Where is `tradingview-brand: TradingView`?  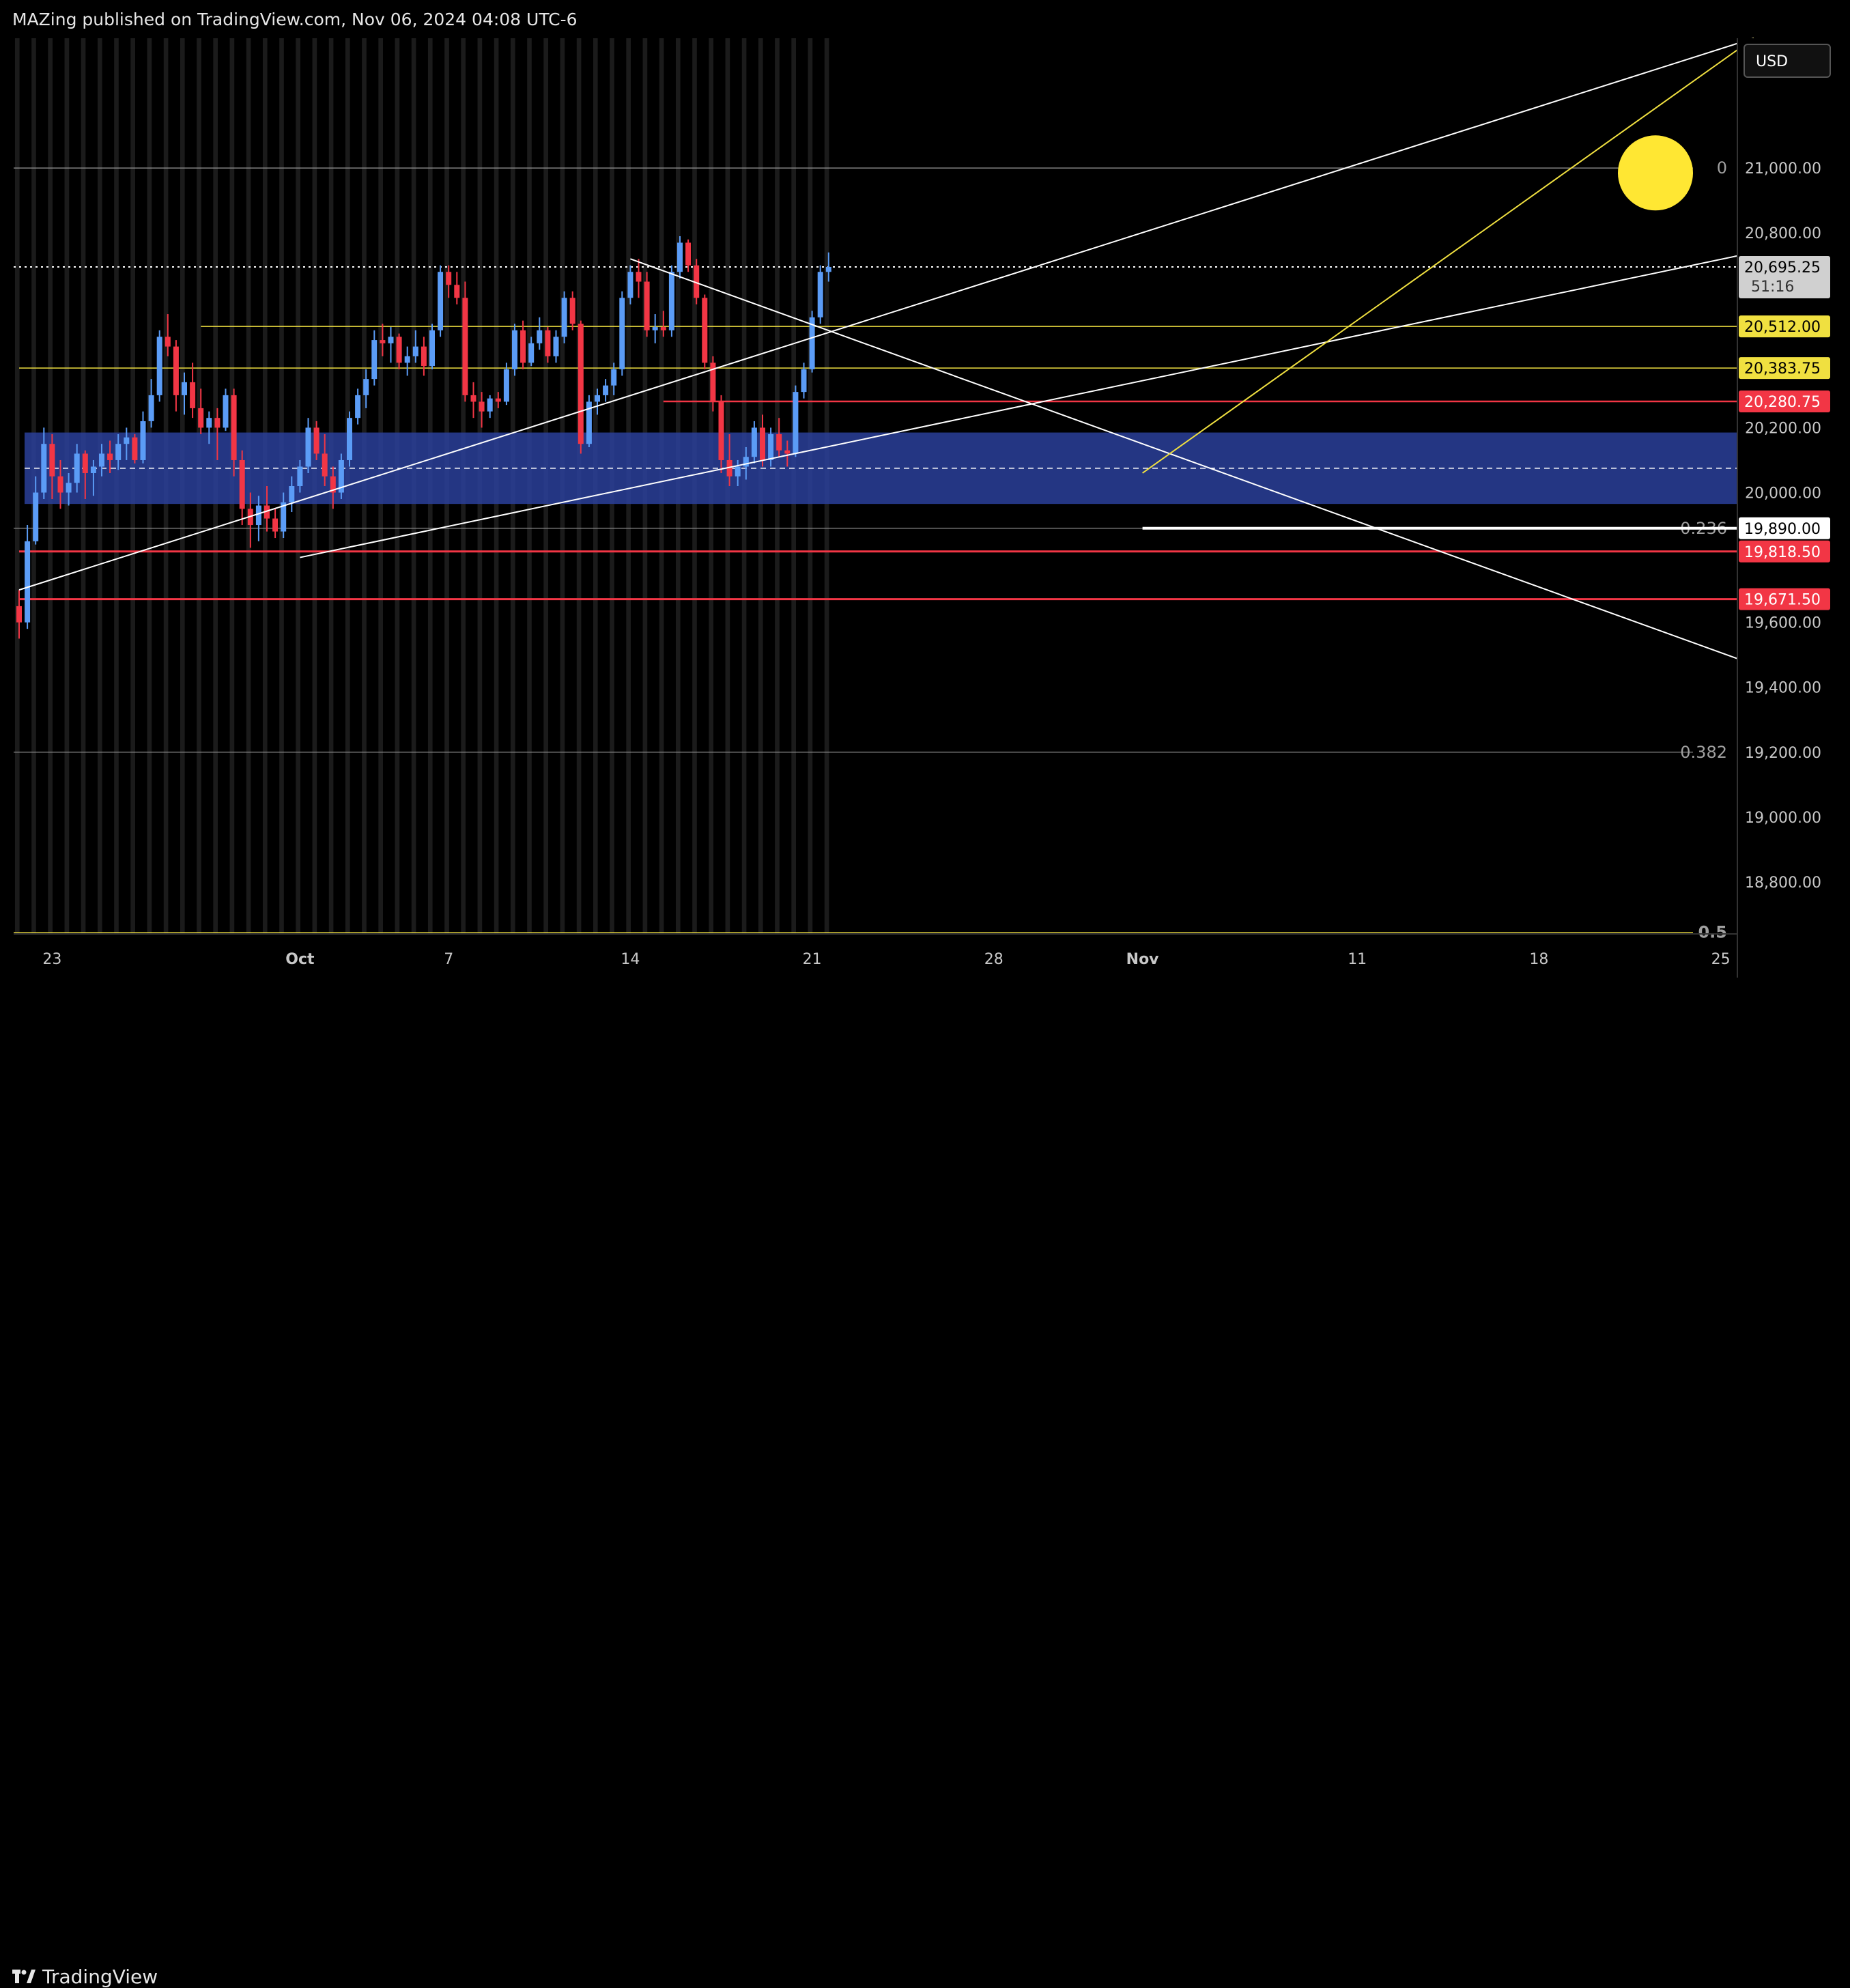 tradingview-brand: TradingView is located at coordinates (85, 1976).